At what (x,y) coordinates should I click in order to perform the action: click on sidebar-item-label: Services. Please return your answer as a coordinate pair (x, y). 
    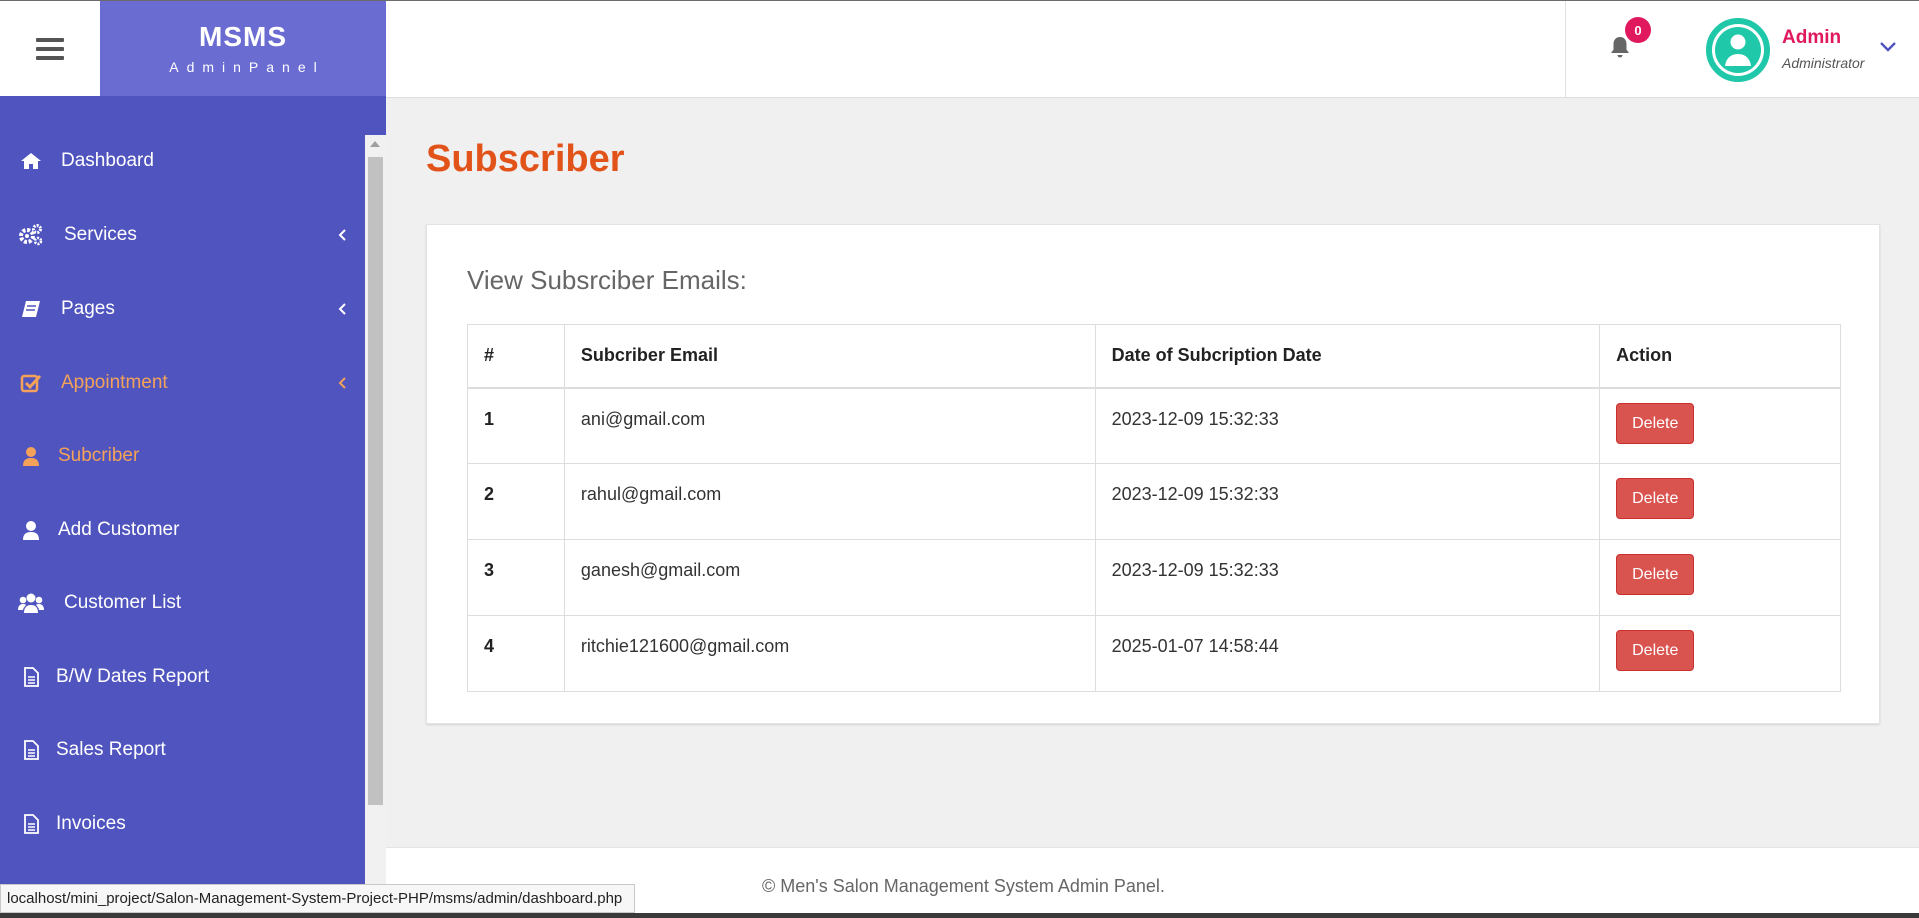
    Looking at the image, I should click on (100, 234).